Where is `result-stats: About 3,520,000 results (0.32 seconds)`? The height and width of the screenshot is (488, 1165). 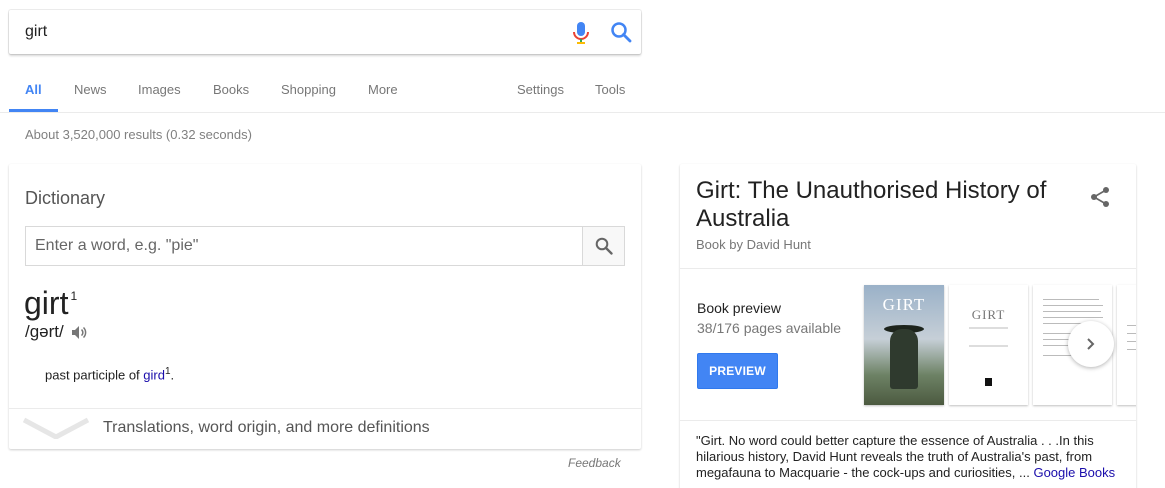
result-stats: About 3,520,000 results (0.32 seconds) is located at coordinates (138, 134).